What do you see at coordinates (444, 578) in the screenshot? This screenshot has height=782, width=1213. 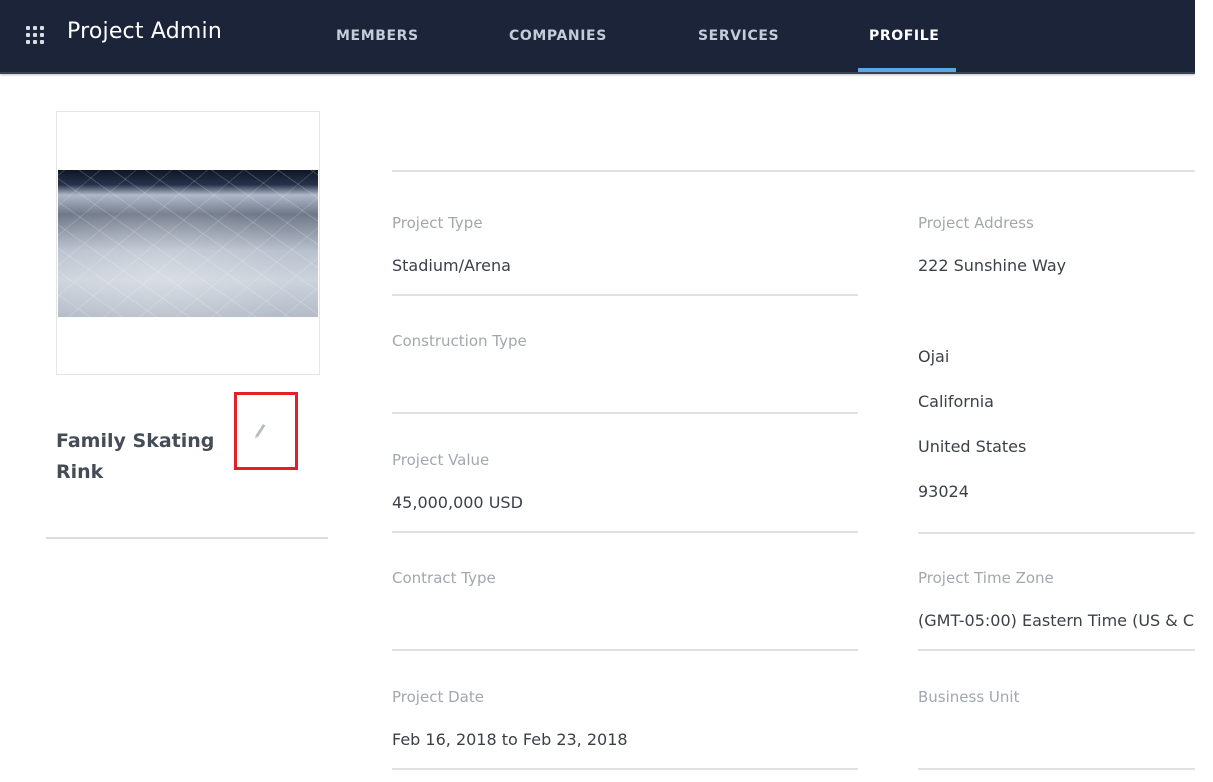 I see `field-label: Contract Type` at bounding box center [444, 578].